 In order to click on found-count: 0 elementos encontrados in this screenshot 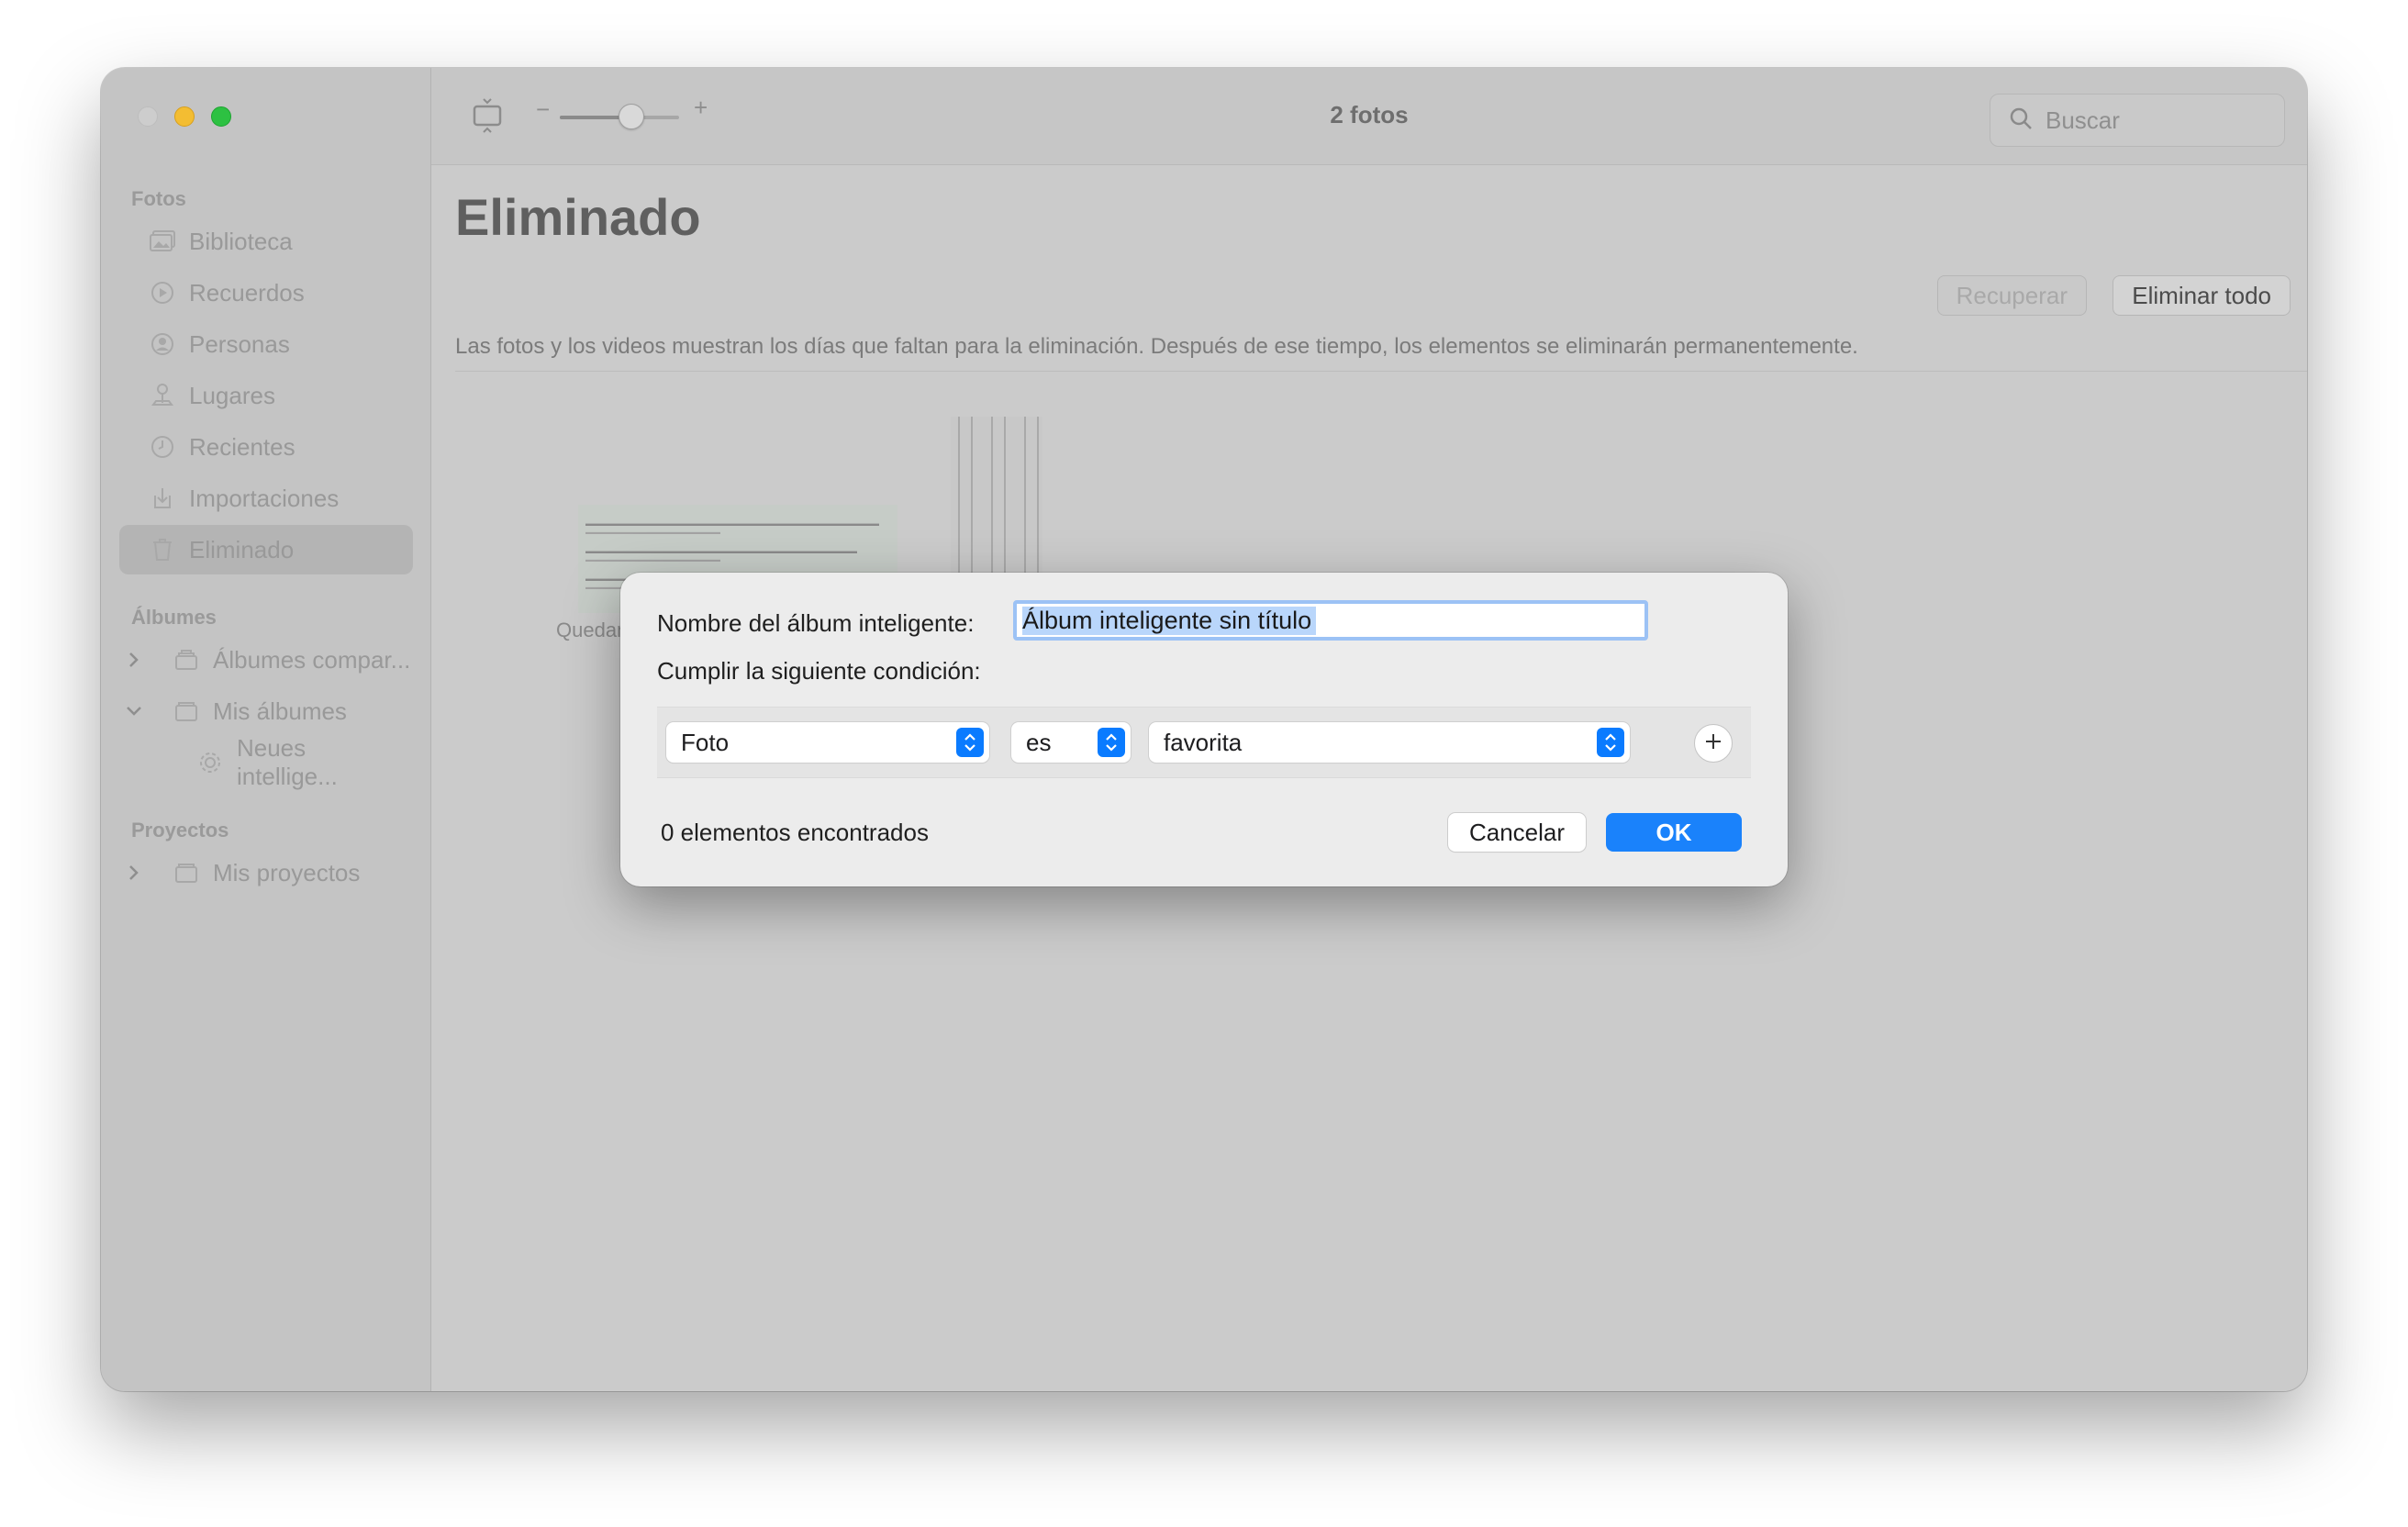, I will do `click(795, 832)`.